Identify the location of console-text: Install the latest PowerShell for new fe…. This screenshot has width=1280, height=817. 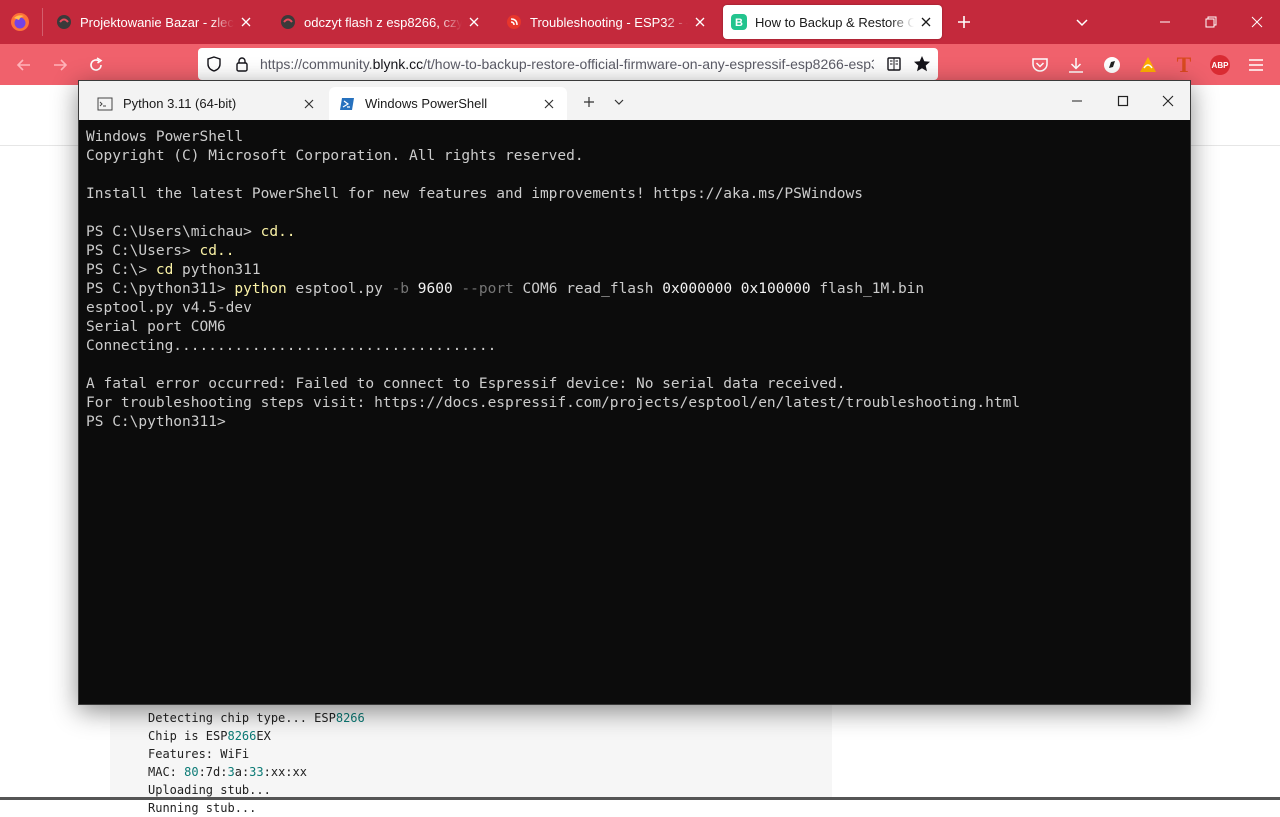
(474, 194).